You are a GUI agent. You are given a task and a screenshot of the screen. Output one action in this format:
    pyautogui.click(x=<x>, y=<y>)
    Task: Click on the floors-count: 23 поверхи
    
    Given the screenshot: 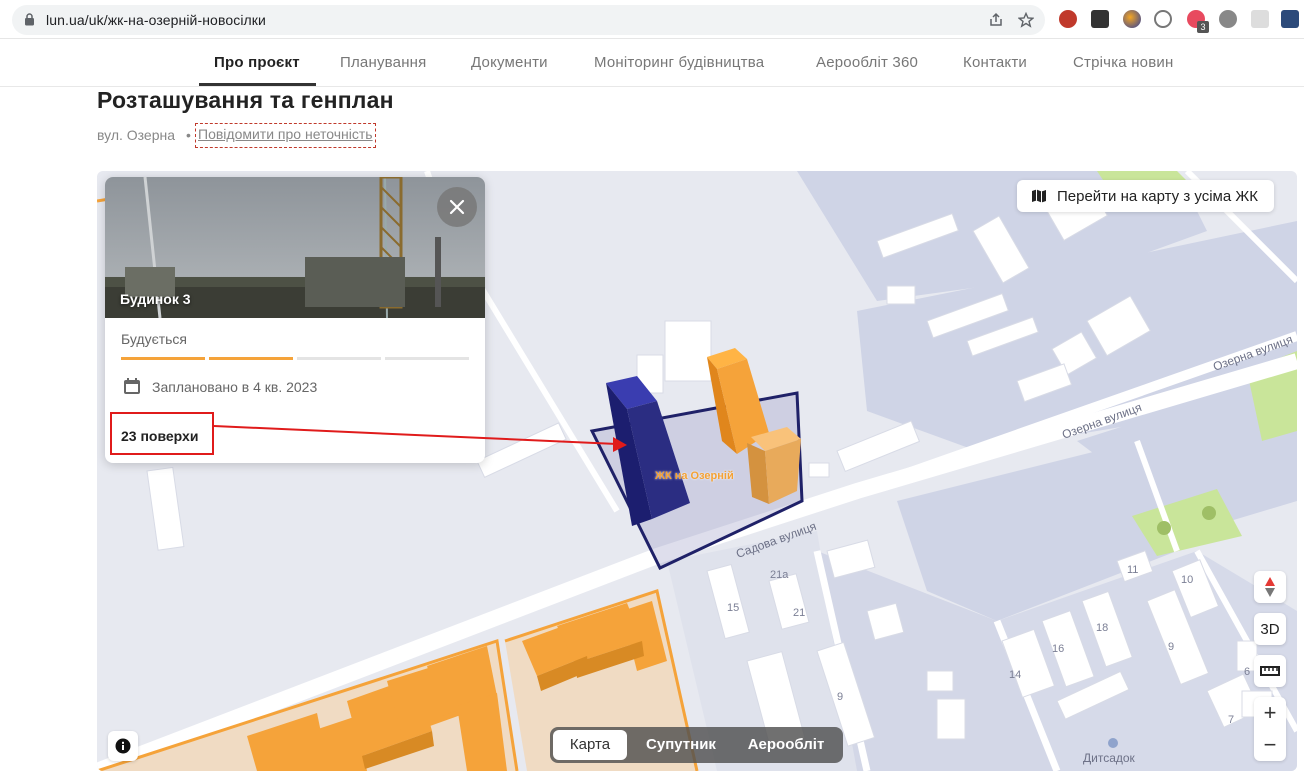 What is the action you would take?
    pyautogui.click(x=160, y=436)
    